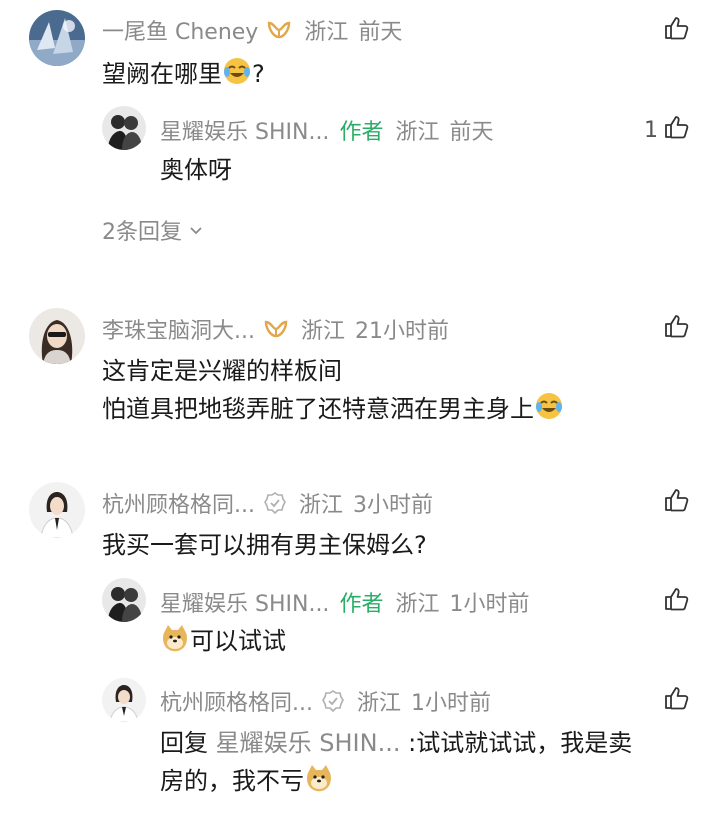 This screenshot has height=817, width=720. Describe the element at coordinates (333, 411) in the screenshot. I see `comment-text-line: 怕道具把地毯弄脏了还特意洒在男主身上` at that location.